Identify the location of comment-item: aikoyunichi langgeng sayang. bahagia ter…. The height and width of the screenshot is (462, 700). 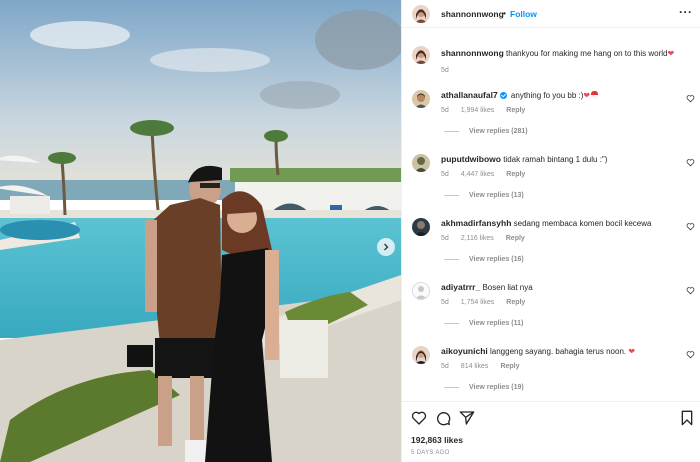
(551, 374).